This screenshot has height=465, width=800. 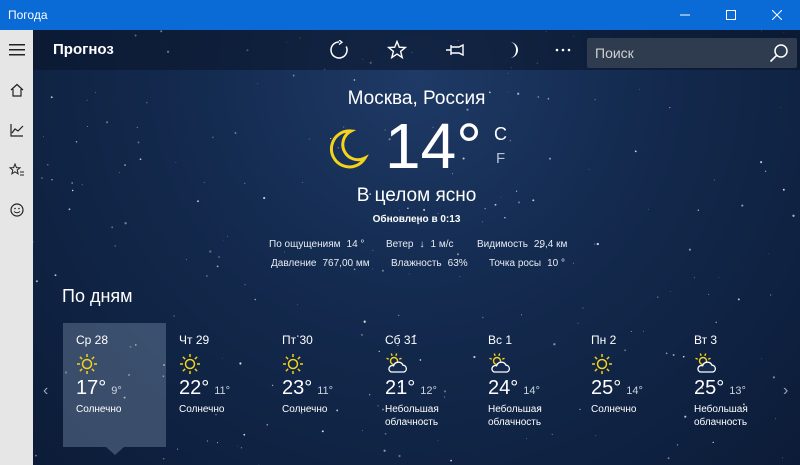 I want to click on add-favorite-button, so click(x=397, y=50).